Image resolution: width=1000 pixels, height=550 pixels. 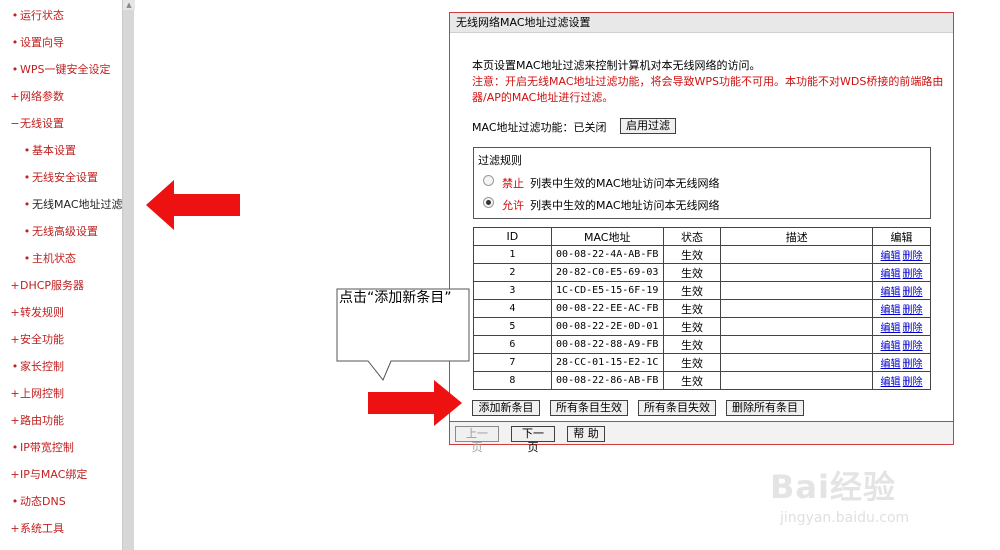 I want to click on table-row: 3 1C-CD-E5-15-6F-19 生效 编辑 删除, so click(x=702, y=290).